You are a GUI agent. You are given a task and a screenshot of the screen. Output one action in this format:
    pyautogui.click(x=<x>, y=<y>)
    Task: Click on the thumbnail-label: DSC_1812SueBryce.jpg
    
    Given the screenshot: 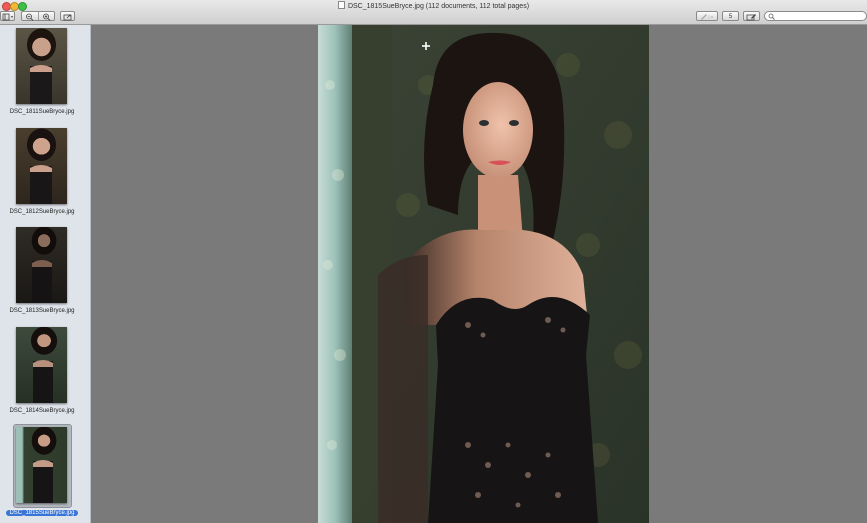 What is the action you would take?
    pyautogui.click(x=42, y=212)
    